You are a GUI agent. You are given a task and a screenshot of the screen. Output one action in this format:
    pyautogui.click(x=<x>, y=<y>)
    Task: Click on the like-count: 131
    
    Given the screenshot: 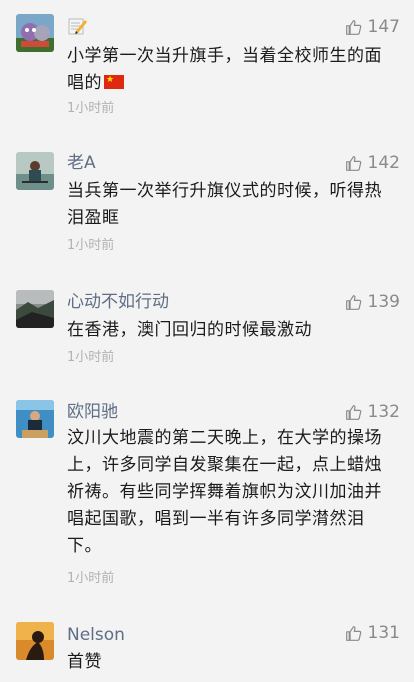 What is the action you would take?
    pyautogui.click(x=383, y=633)
    